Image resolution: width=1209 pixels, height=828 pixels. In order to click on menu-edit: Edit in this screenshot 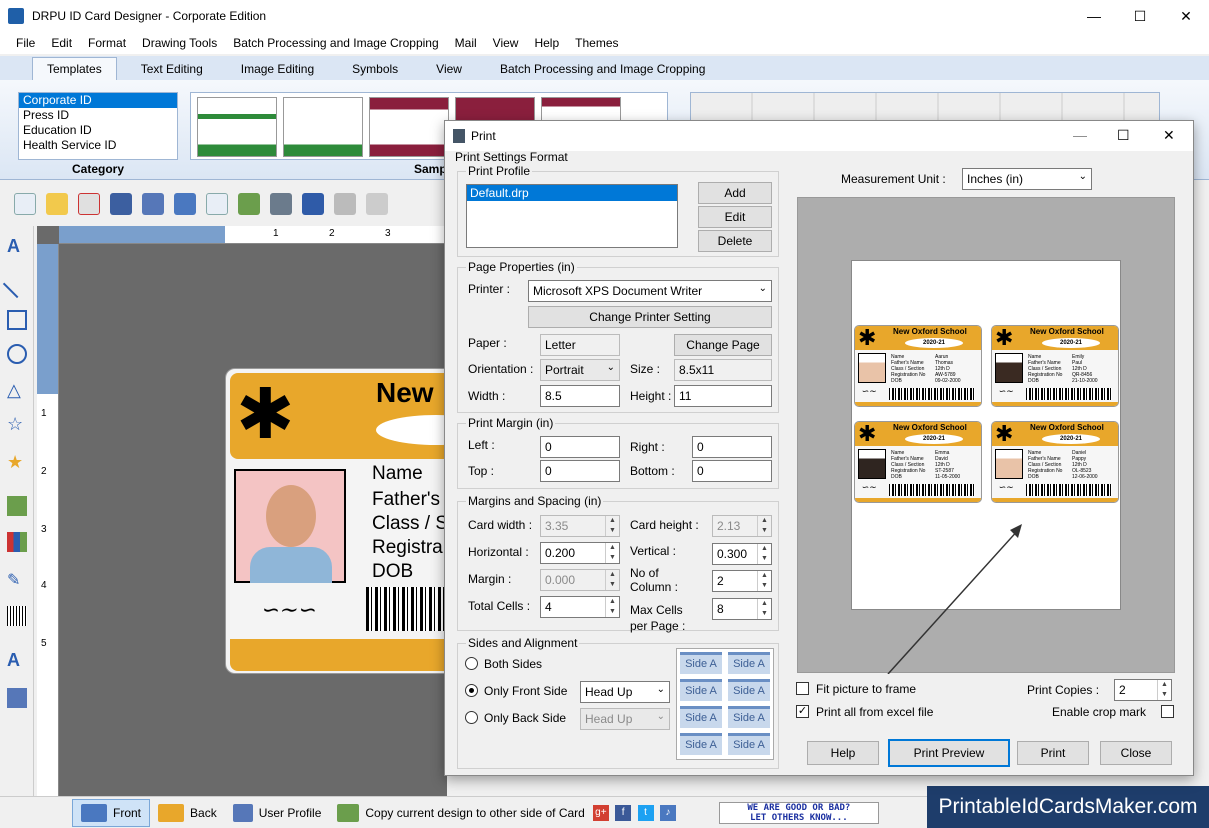, I will do `click(61, 43)`.